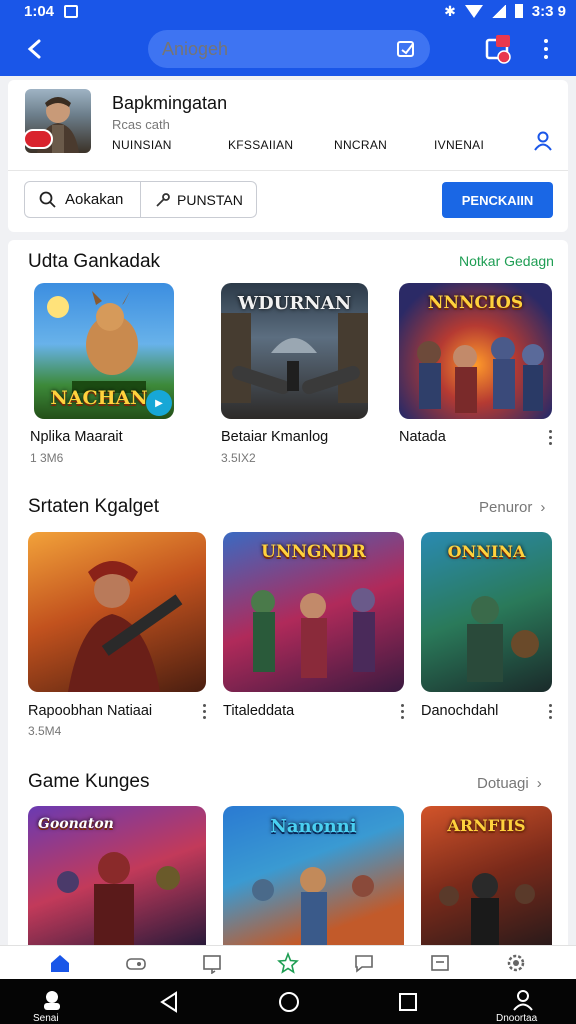 Image resolution: width=576 pixels, height=1024 pixels. I want to click on game-name-1-3: Natada, so click(422, 437).